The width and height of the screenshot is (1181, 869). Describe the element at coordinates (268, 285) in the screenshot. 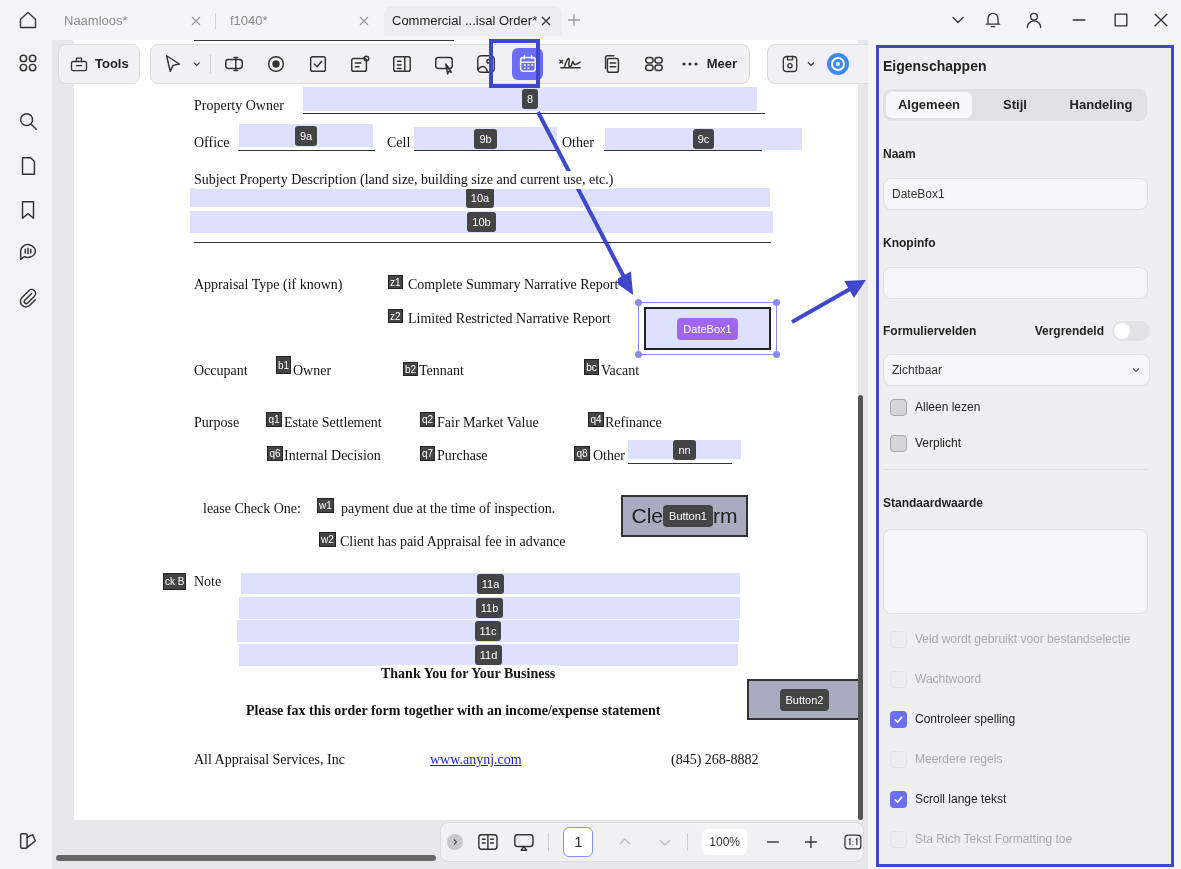

I see `form-label: Appraisal Type (if known)` at that location.